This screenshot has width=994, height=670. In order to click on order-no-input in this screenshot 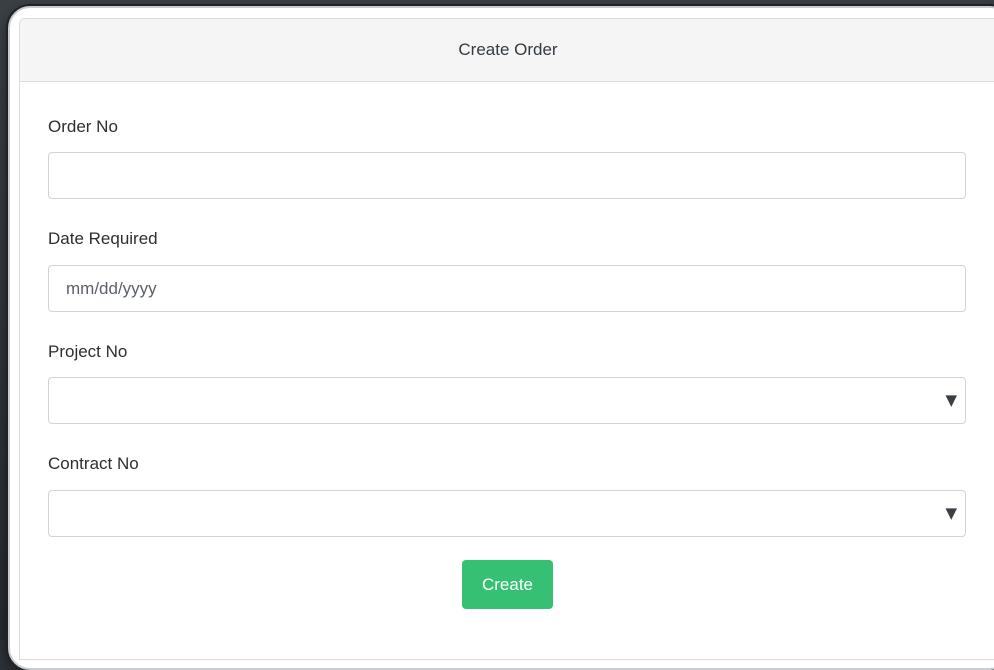, I will do `click(507, 175)`.